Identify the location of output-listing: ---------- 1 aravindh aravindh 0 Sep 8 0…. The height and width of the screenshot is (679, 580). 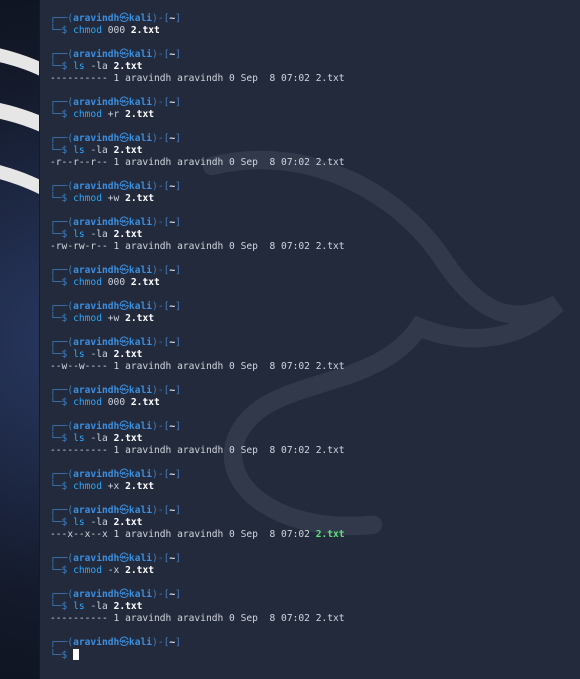
(183, 450).